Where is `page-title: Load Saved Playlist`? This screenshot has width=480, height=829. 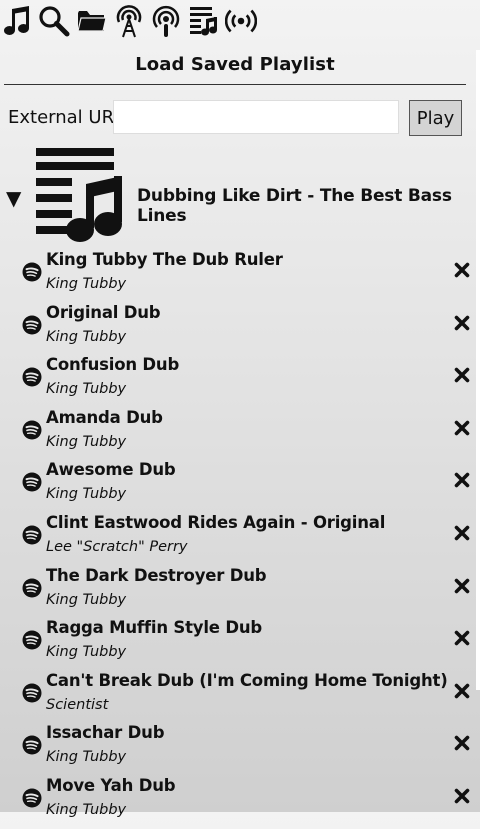 page-title: Load Saved Playlist is located at coordinates (235, 64).